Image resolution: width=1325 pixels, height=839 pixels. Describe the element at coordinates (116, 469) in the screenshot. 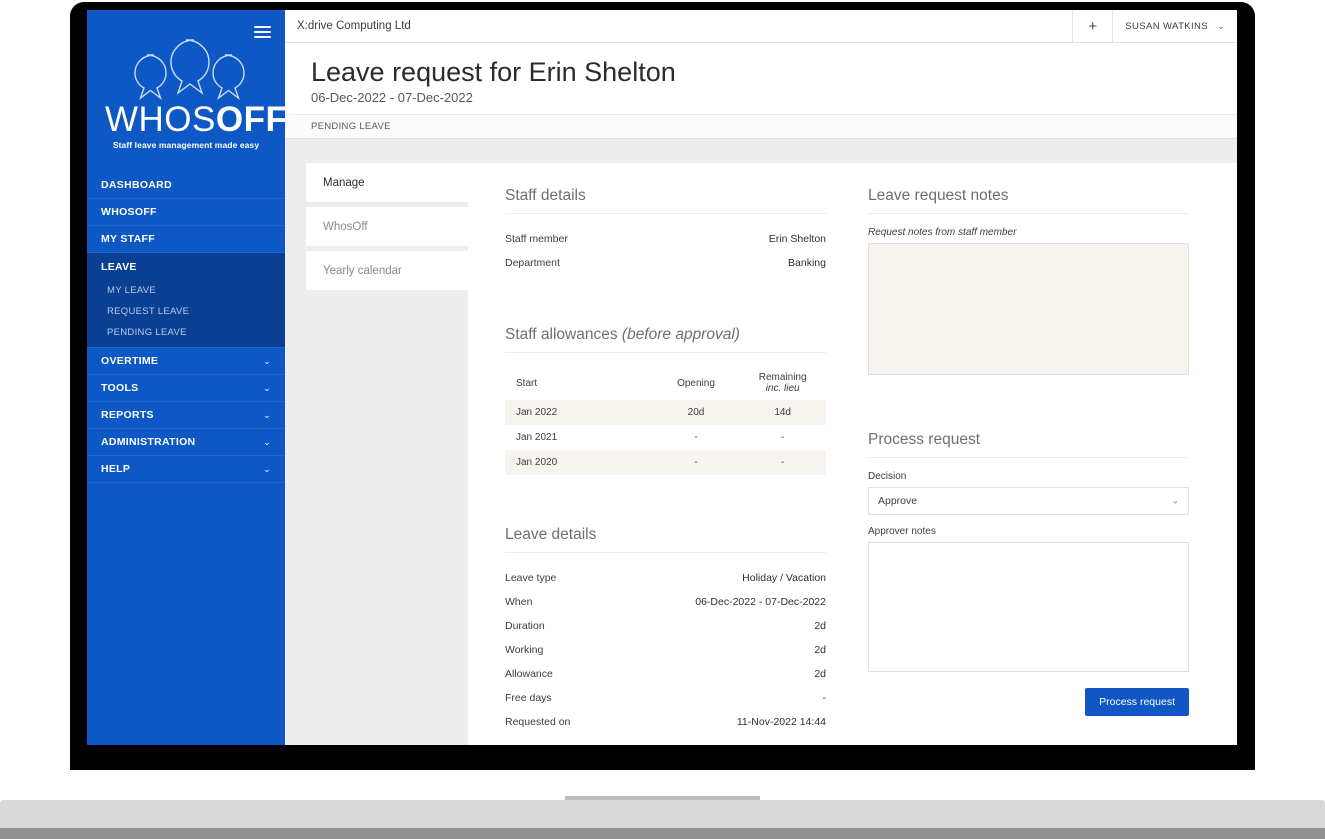

I see `sidebar-item-label: HELP` at that location.